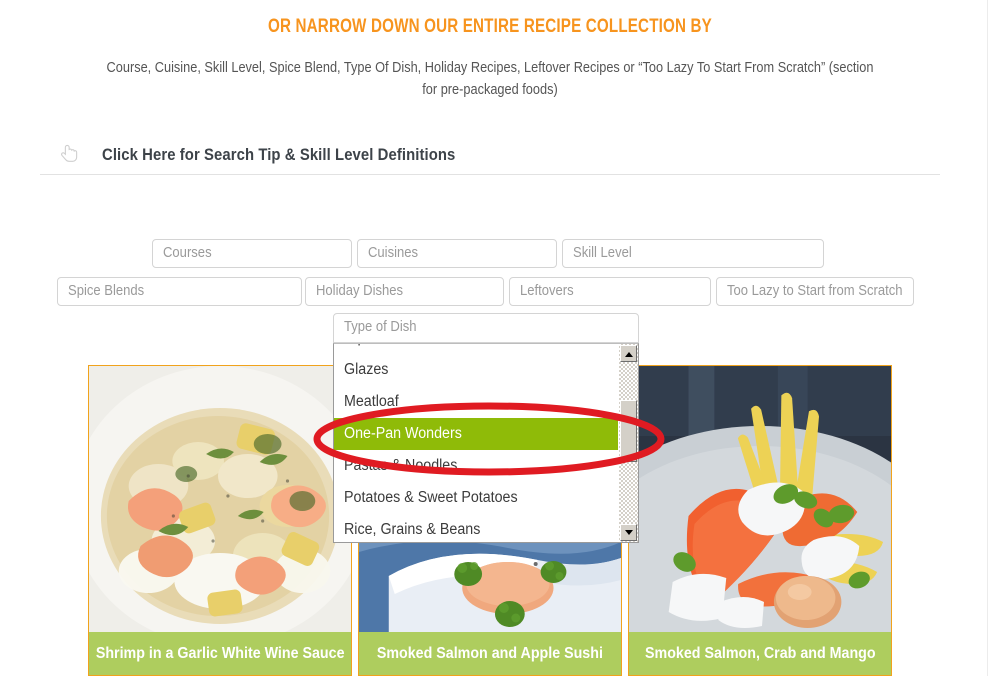 The image size is (1000, 676). Describe the element at coordinates (220, 500) in the screenshot. I see `recipe-photo-shrimp` at that location.